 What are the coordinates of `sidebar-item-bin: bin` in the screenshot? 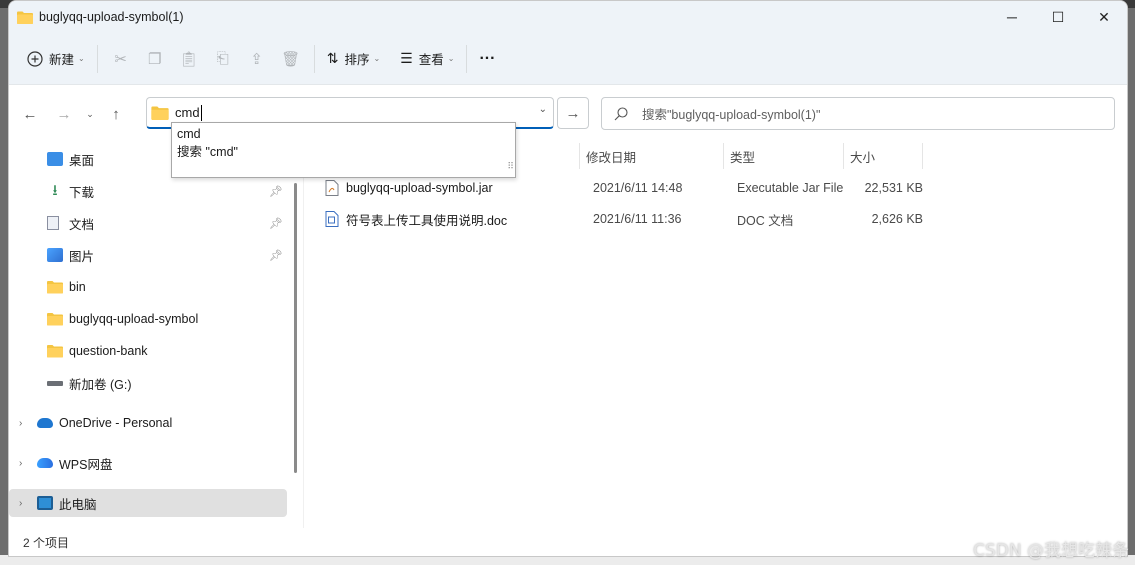 It's located at (148, 287).